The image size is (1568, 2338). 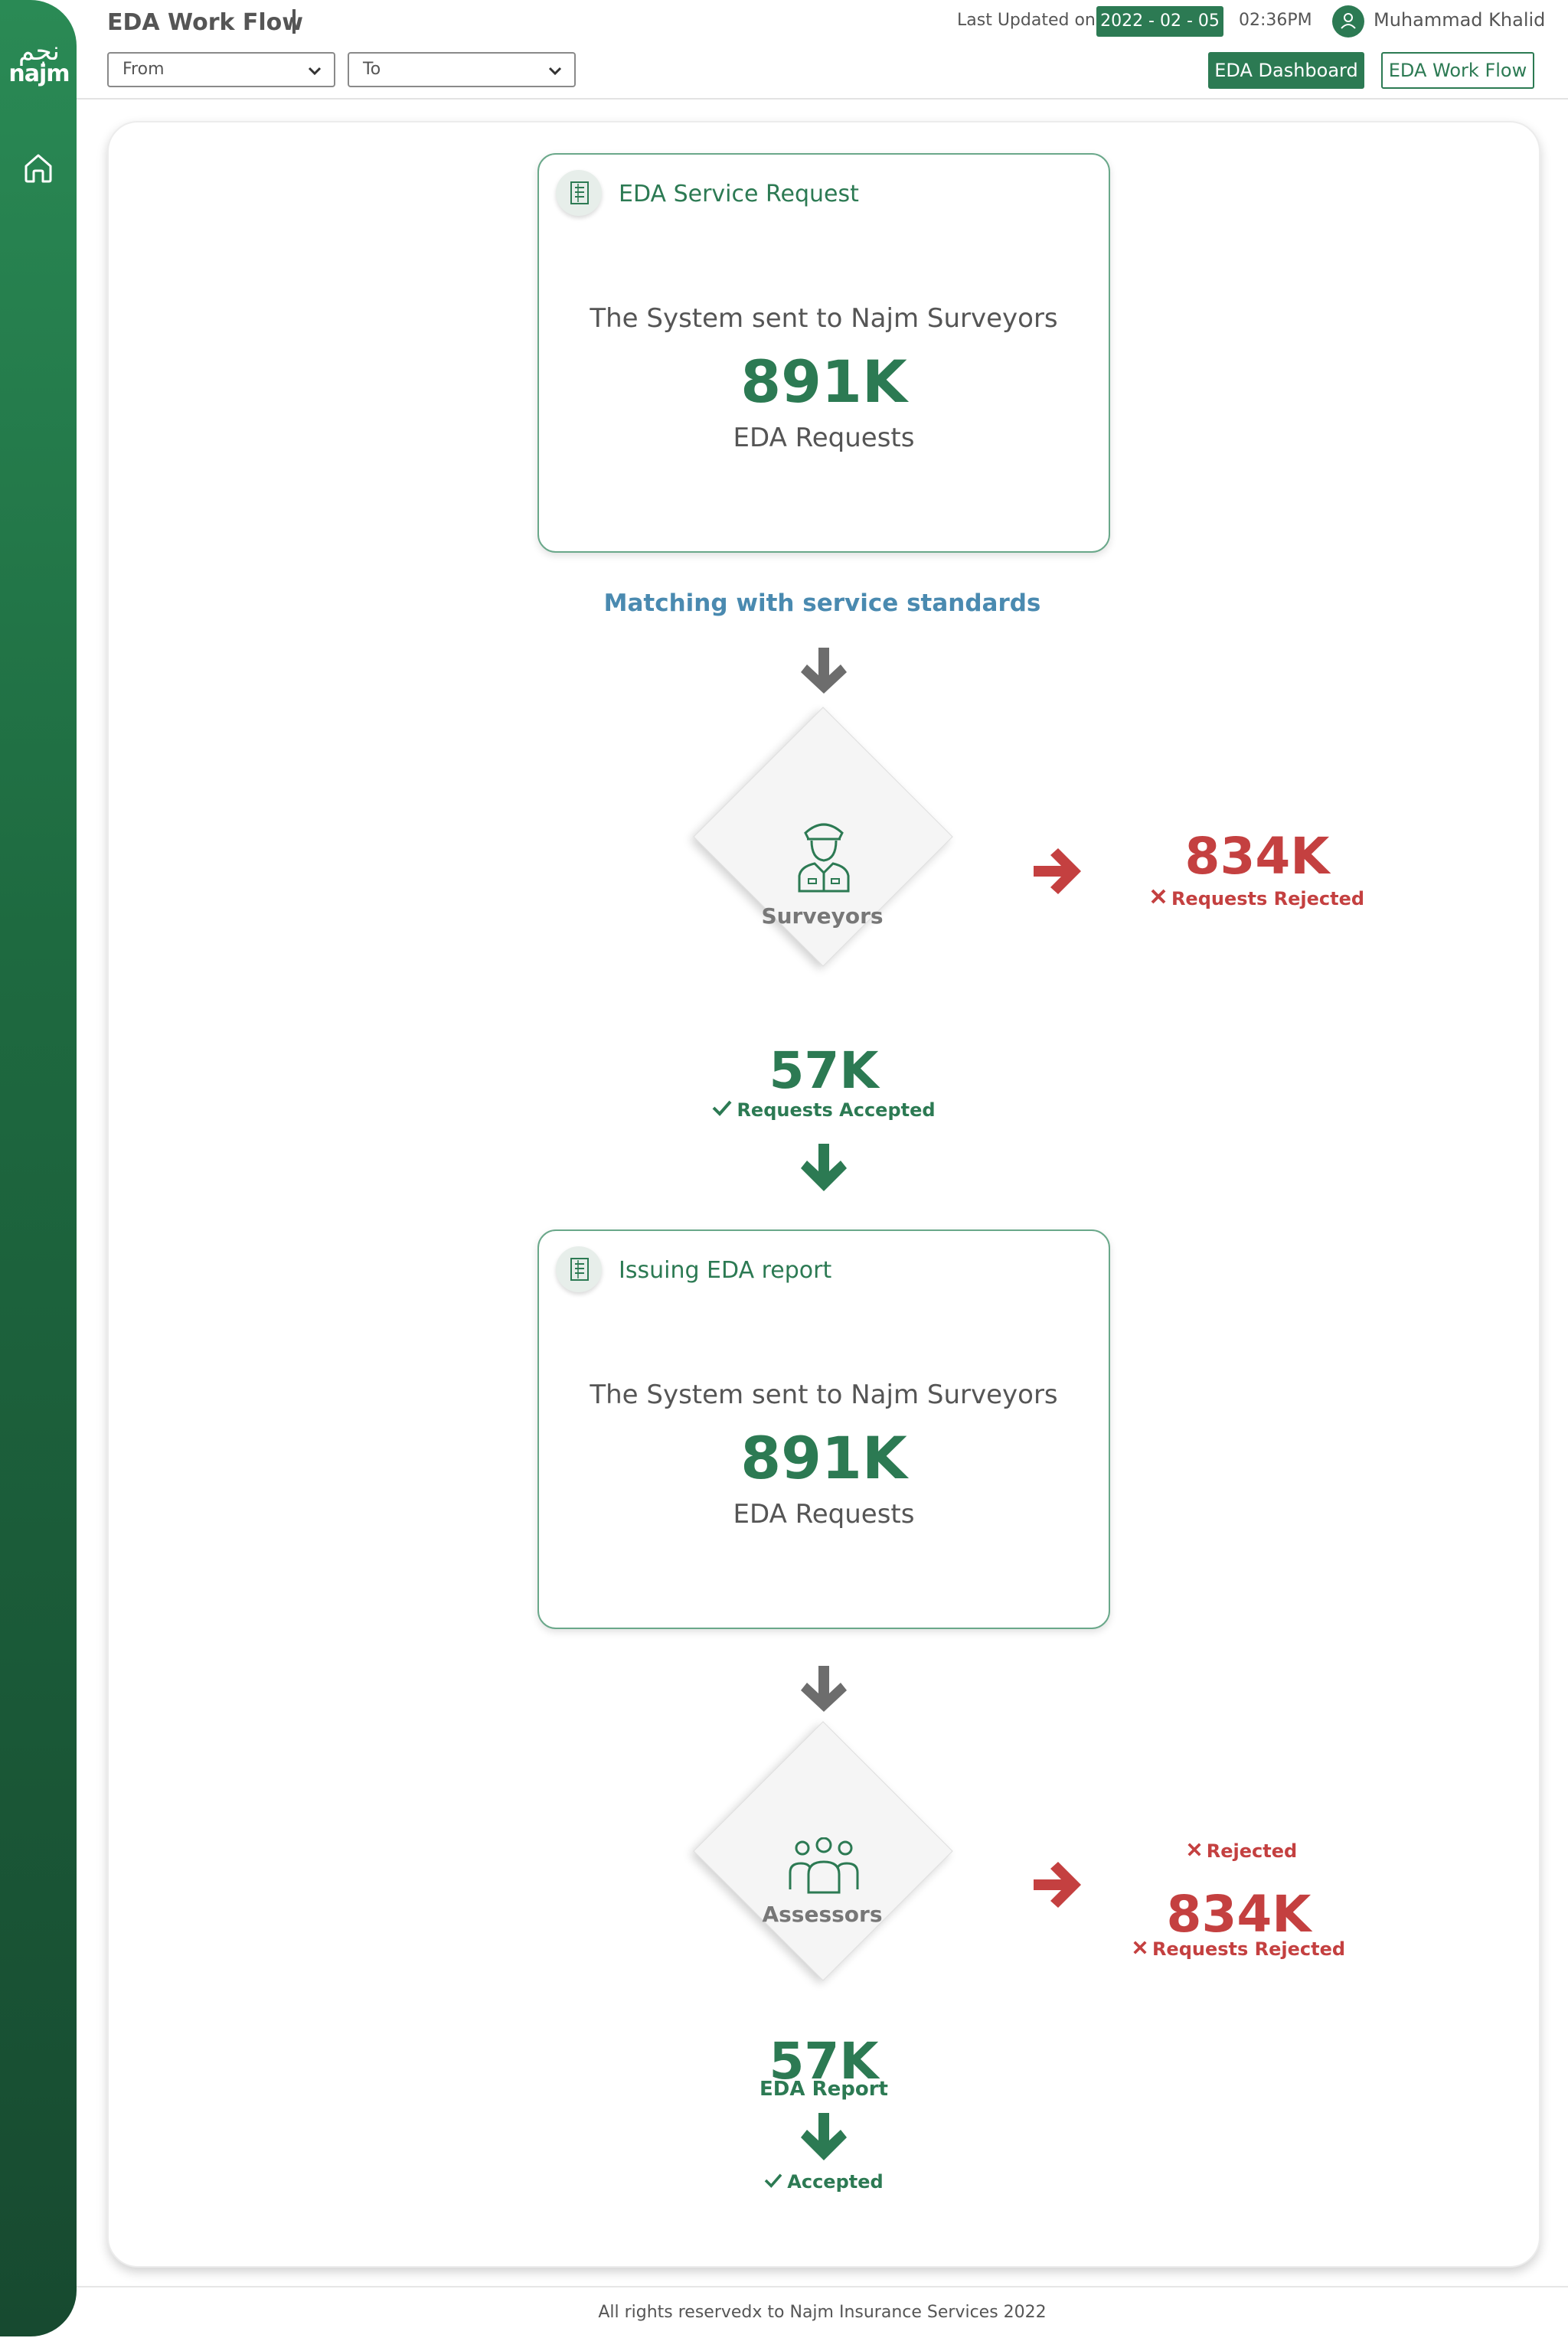 What do you see at coordinates (38, 167) in the screenshot?
I see `home-icon` at bounding box center [38, 167].